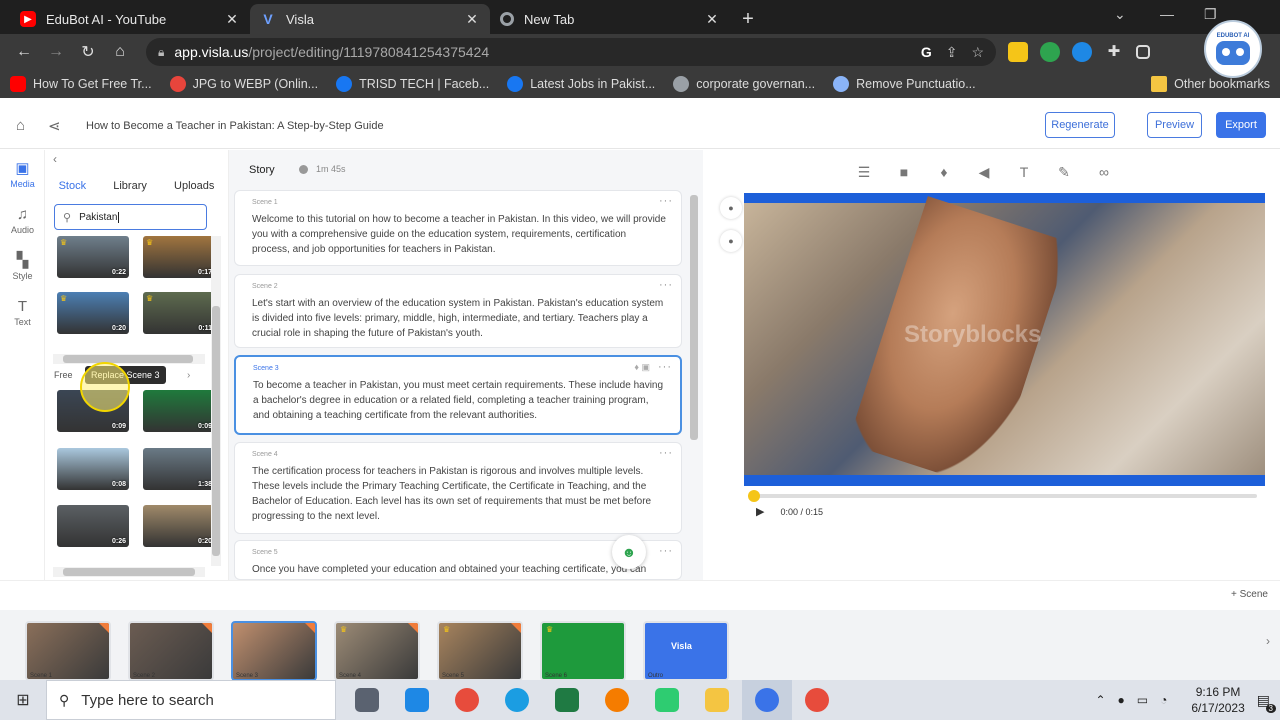  Describe the element at coordinates (179, 257) in the screenshot. I see `media-thumbnail: ♛ 0:17` at that location.